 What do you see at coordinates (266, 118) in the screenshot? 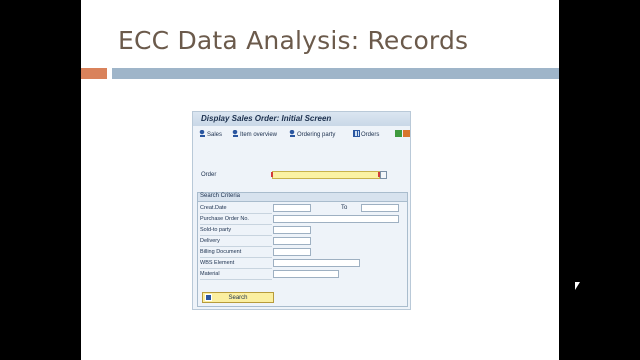
I see `sap-screen-title: Display Sales Order: Initial Screen` at bounding box center [266, 118].